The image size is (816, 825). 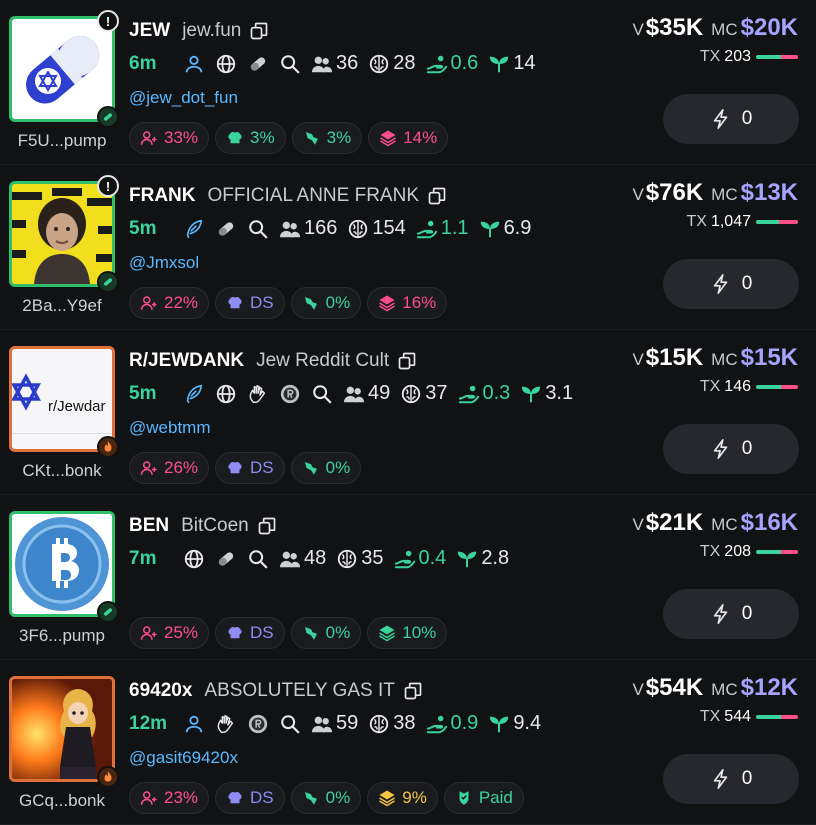 What do you see at coordinates (164, 263) in the screenshot?
I see `twitter-handle: @Jmxsol` at bounding box center [164, 263].